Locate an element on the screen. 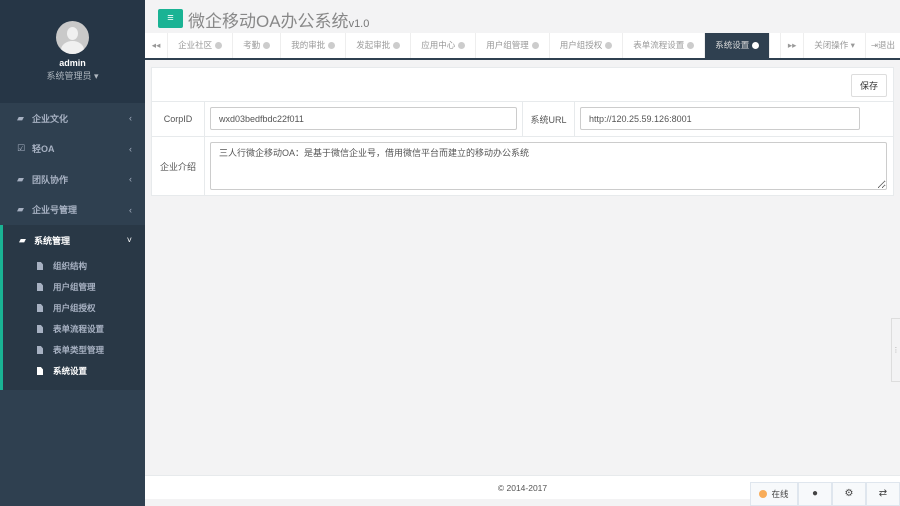 The width and height of the screenshot is (900, 506). tab-form-flow: 表单流程设置 is located at coordinates (664, 45).